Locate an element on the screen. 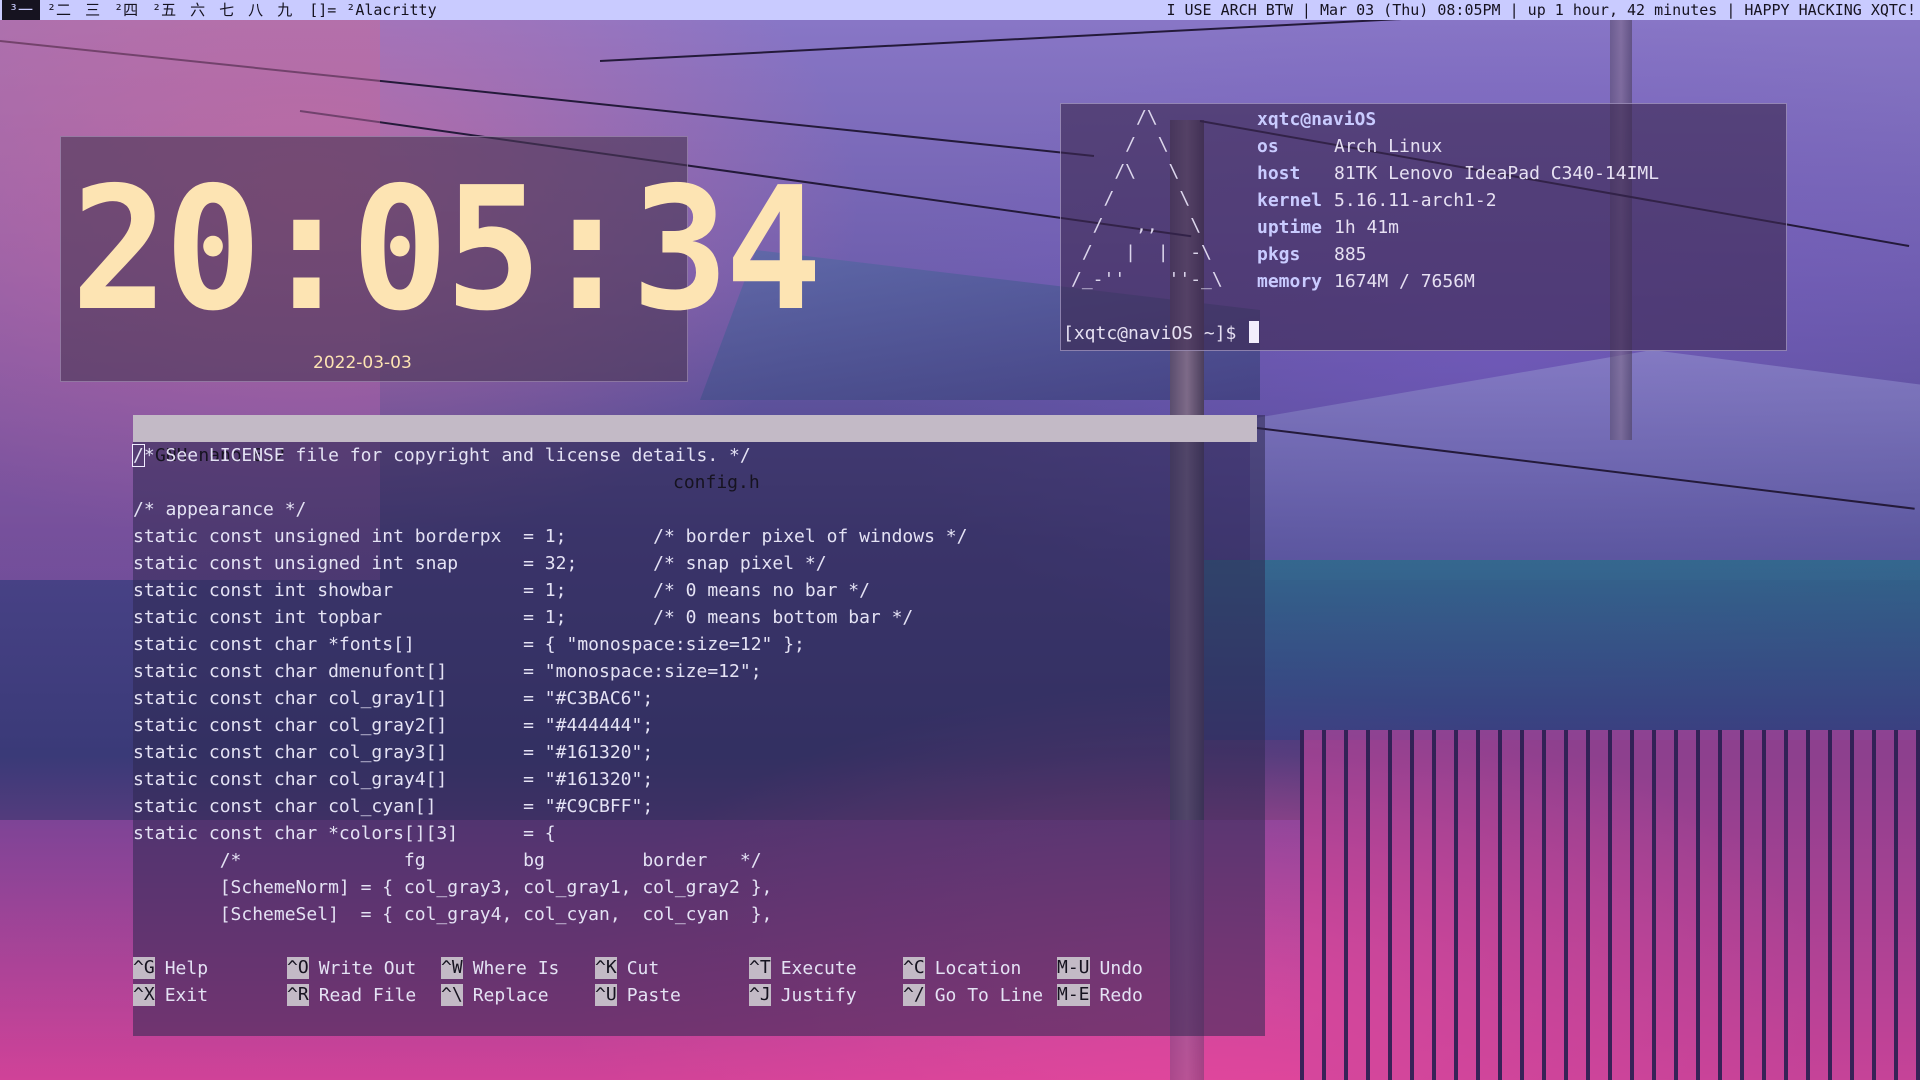 This screenshot has width=1920, height=1080. fetch-value: 1674M / 7656M is located at coordinates (1404, 281).